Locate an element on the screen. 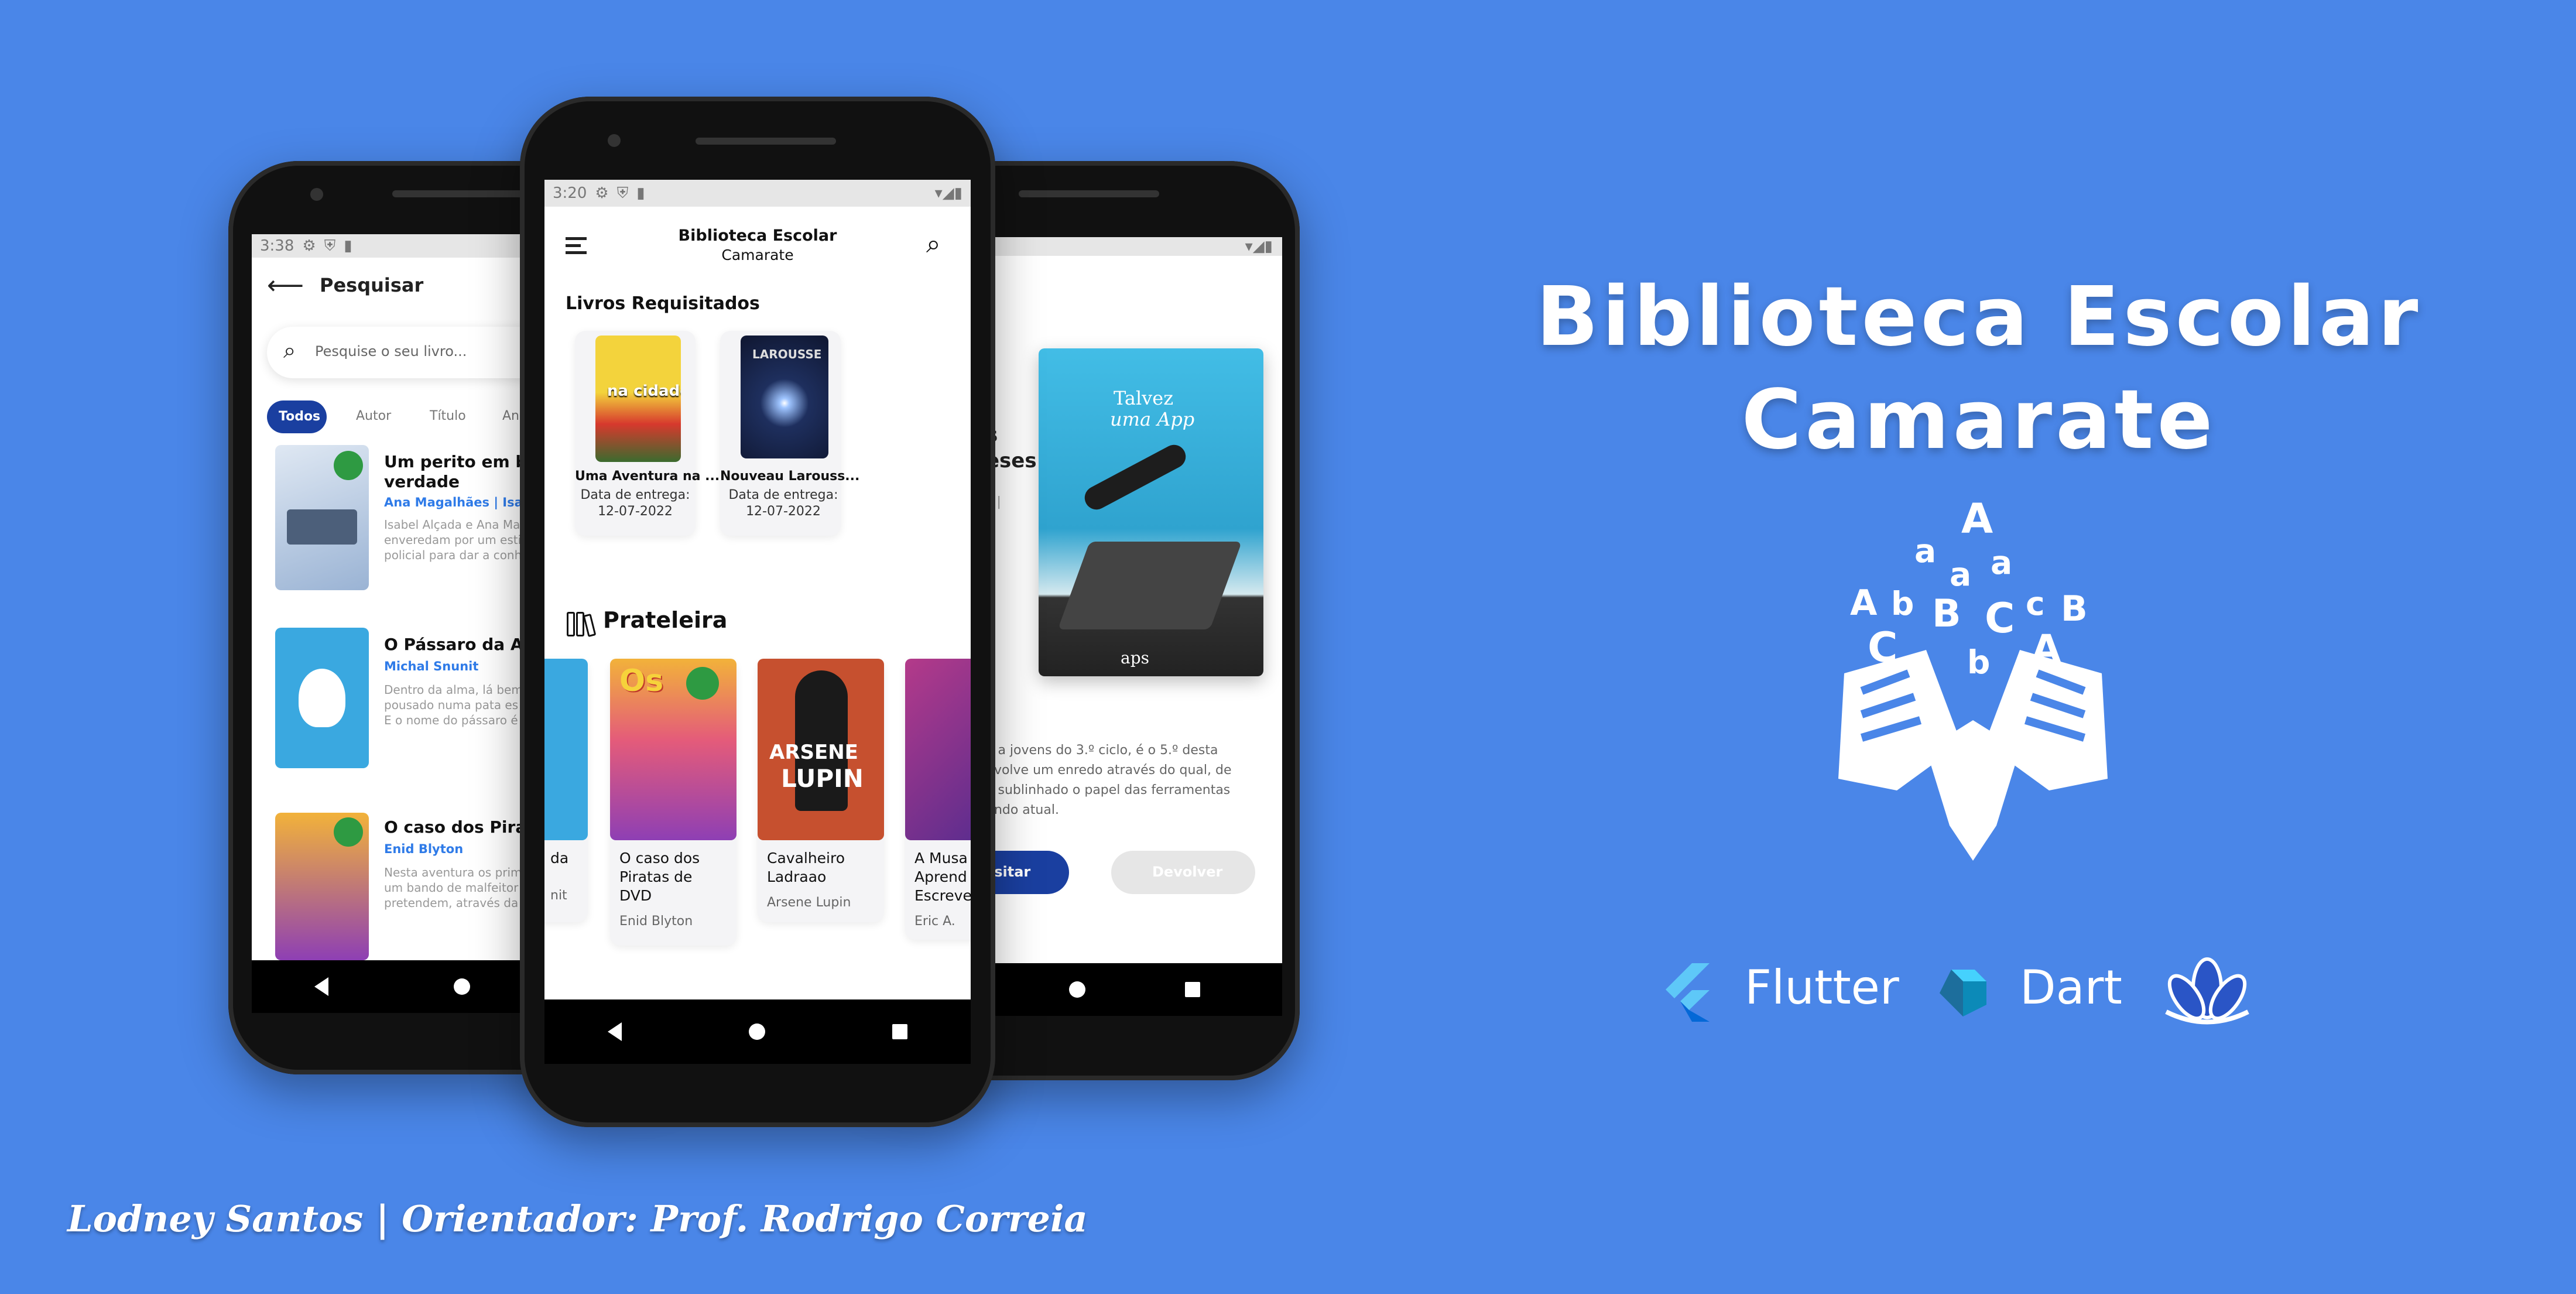 Image resolution: width=2576 pixels, height=1294 pixels. search-icon: ⌕ is located at coordinates (933, 244).